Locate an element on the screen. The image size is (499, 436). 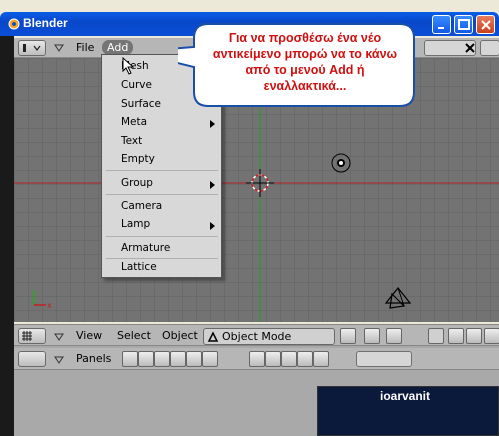
world-context-button is located at coordinates (321, 359).